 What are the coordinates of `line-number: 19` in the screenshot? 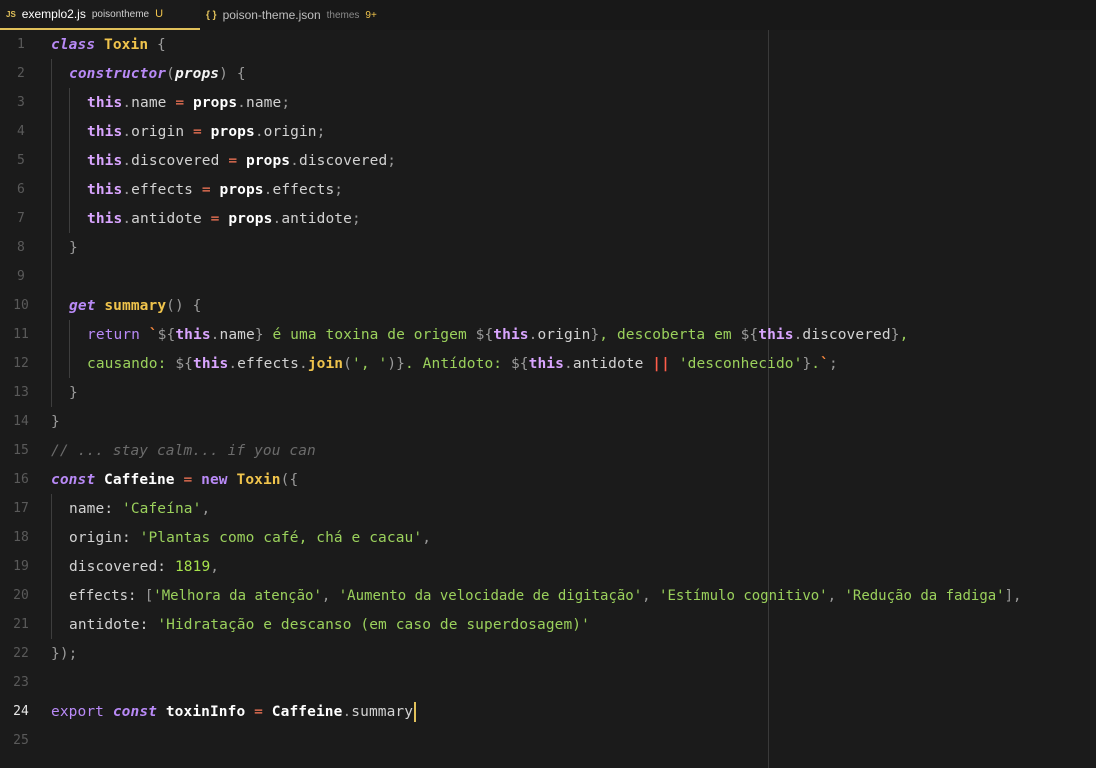 It's located at (21, 566).